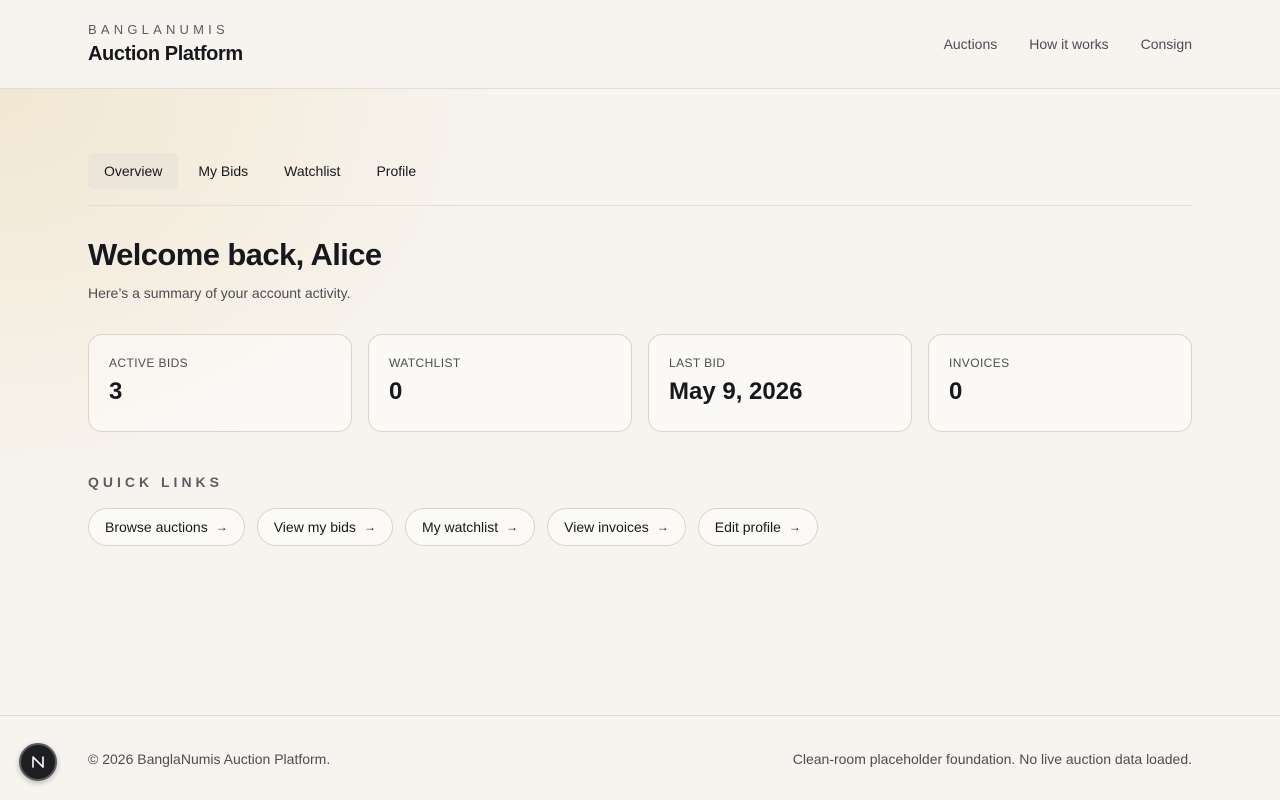  I want to click on link-label: View my bids, so click(314, 527).